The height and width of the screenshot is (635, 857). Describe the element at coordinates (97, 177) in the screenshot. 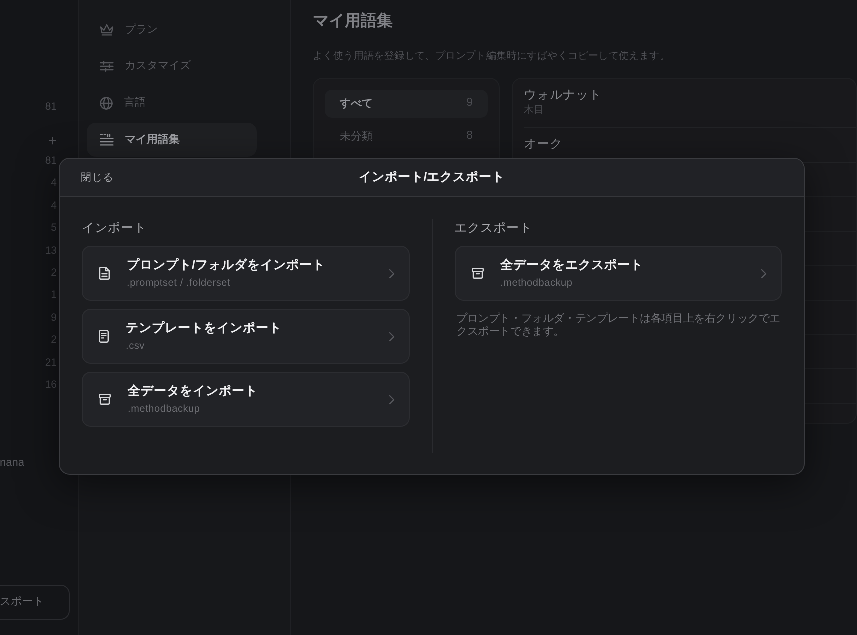

I see `close-button: 閉じる` at that location.